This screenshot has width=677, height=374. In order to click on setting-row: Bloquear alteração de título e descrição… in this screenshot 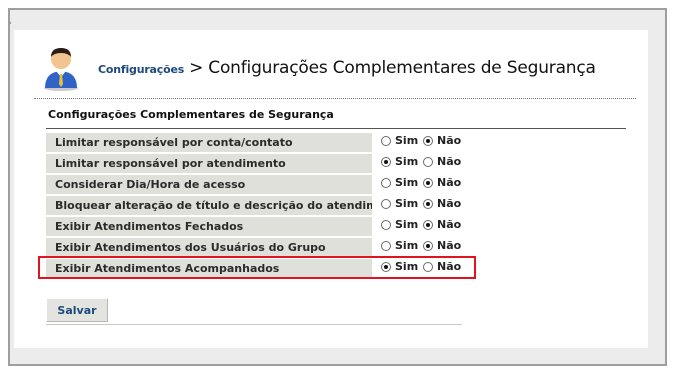, I will do `click(254, 205)`.